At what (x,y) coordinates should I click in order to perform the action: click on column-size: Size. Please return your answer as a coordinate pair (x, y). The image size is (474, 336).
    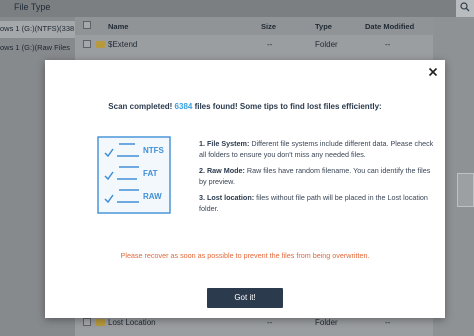
    Looking at the image, I should click on (268, 26).